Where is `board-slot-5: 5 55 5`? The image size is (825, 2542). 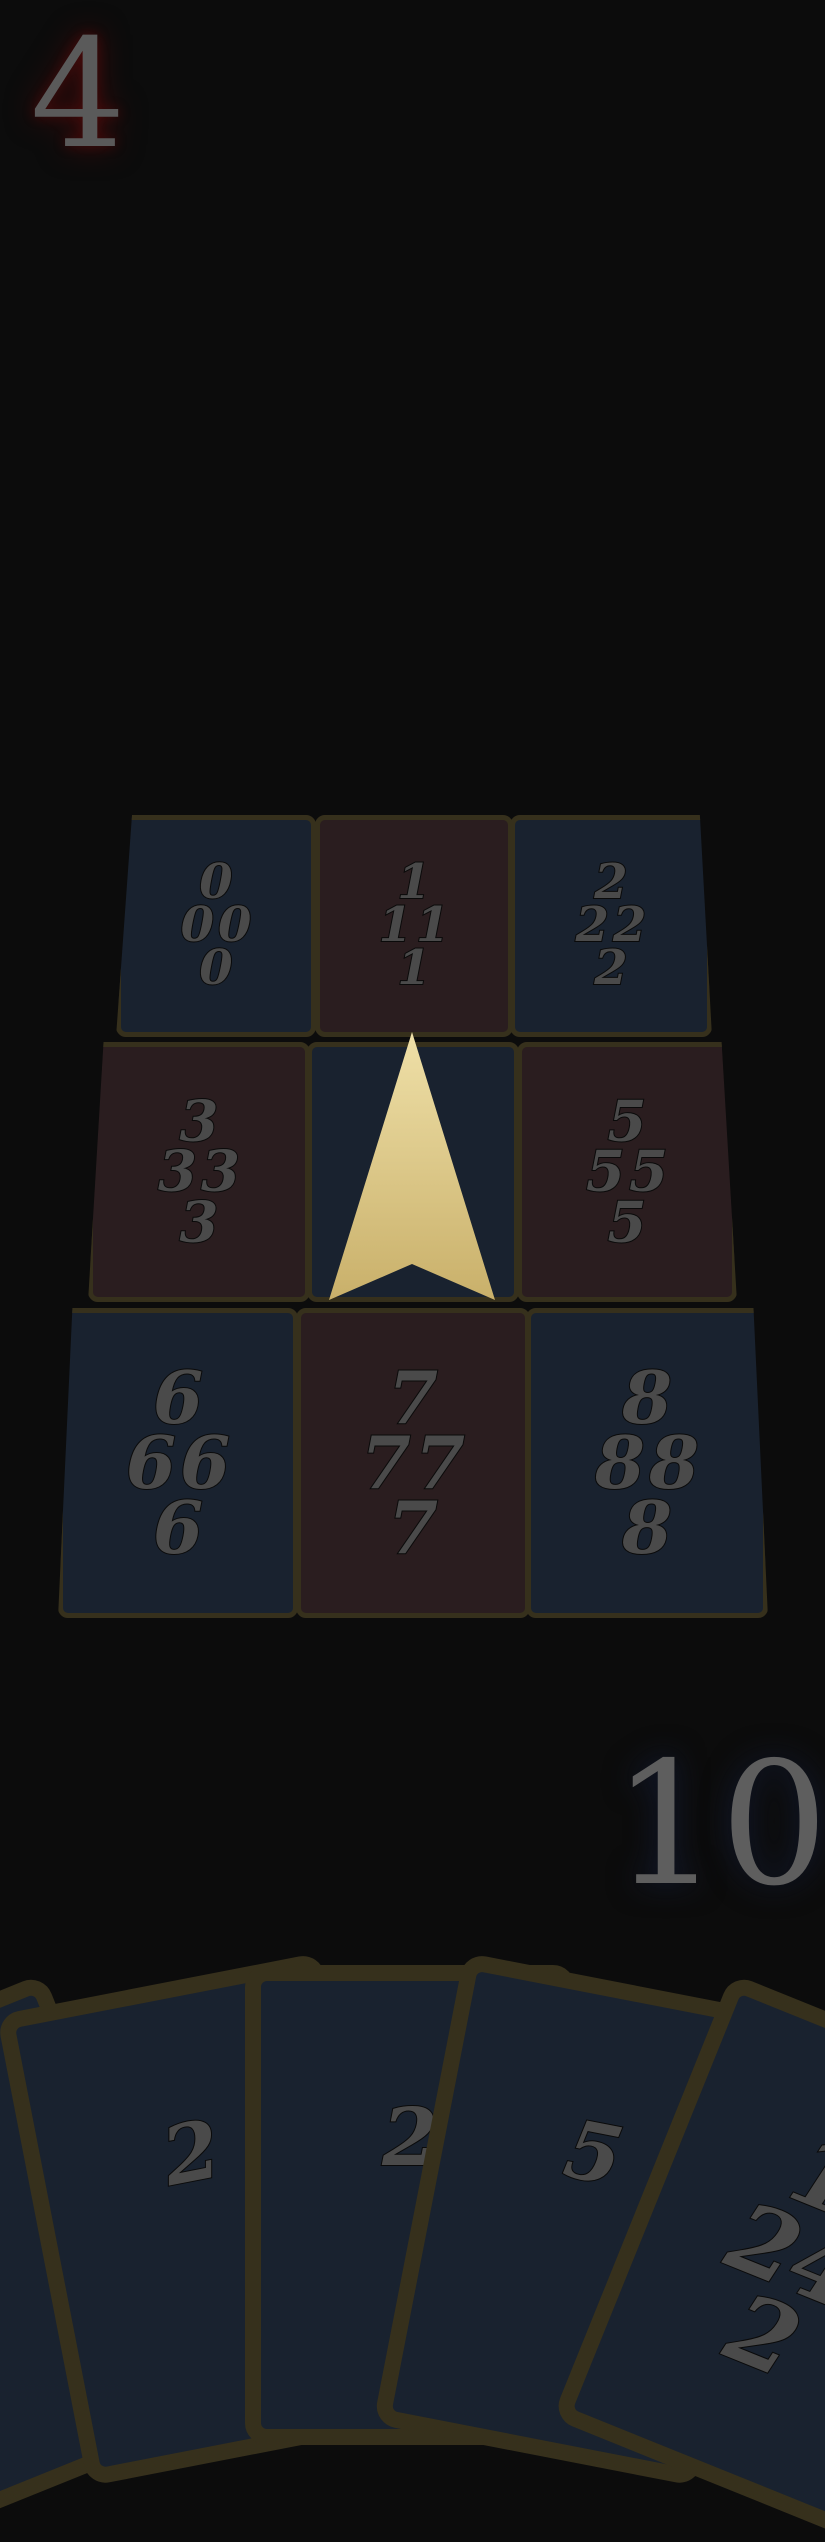 board-slot-5: 5 55 5 is located at coordinates (627, 1172).